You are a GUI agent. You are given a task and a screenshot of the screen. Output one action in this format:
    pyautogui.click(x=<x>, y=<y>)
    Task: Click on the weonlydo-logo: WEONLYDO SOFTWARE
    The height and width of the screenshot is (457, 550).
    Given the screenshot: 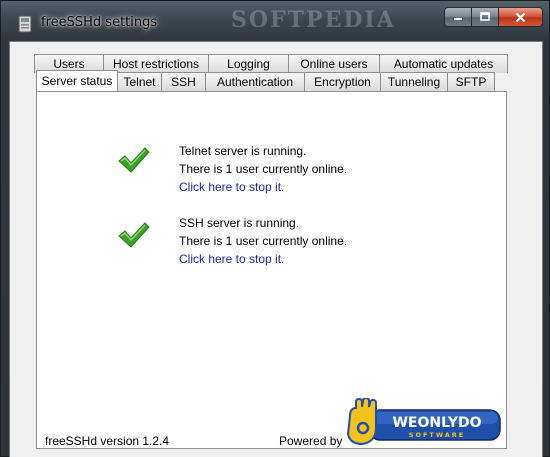 What is the action you would take?
    pyautogui.click(x=424, y=423)
    